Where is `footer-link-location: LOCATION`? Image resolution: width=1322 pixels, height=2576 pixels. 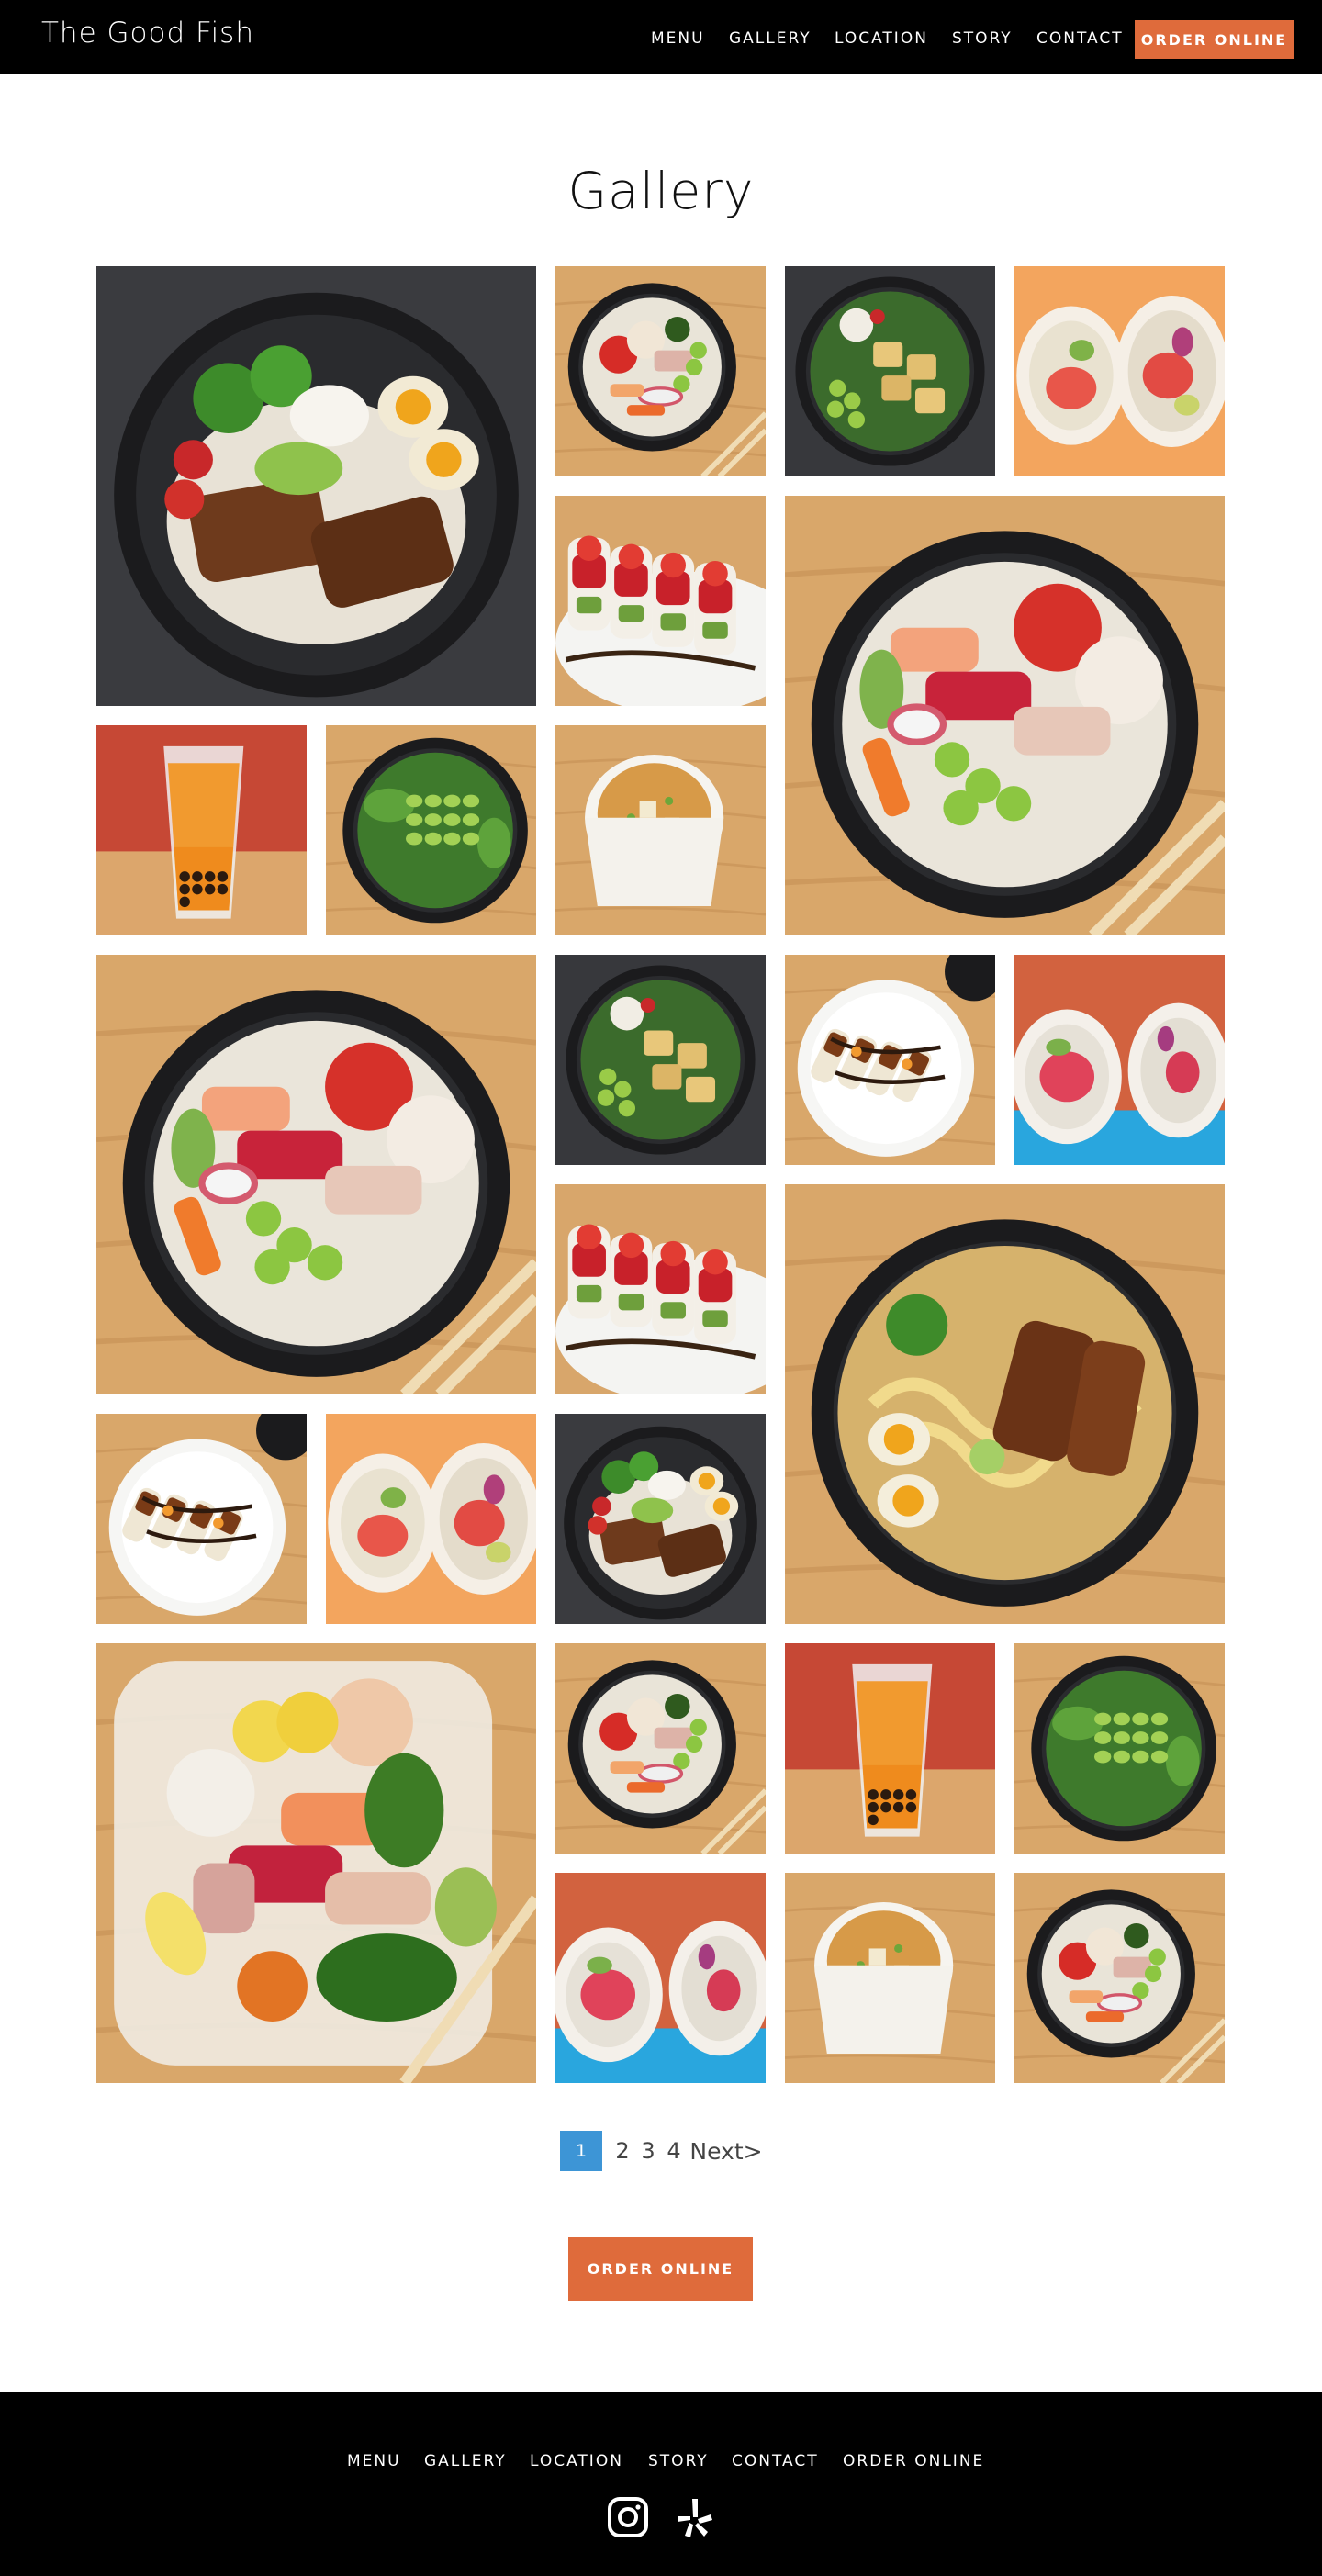
footer-link-location: LOCATION is located at coordinates (576, 2461).